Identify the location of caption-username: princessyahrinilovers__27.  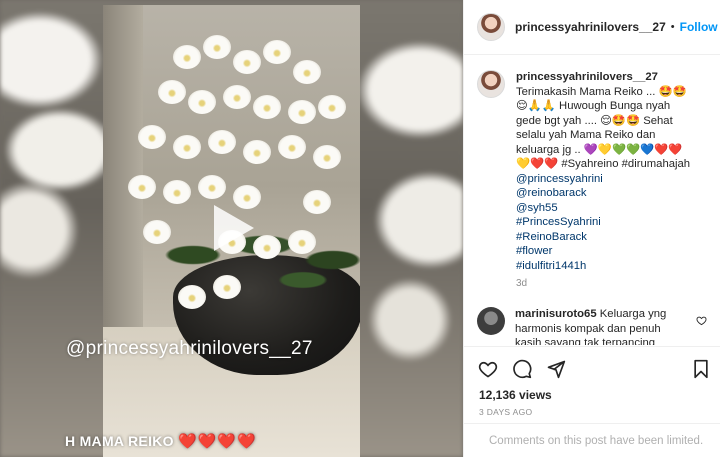
(611, 77).